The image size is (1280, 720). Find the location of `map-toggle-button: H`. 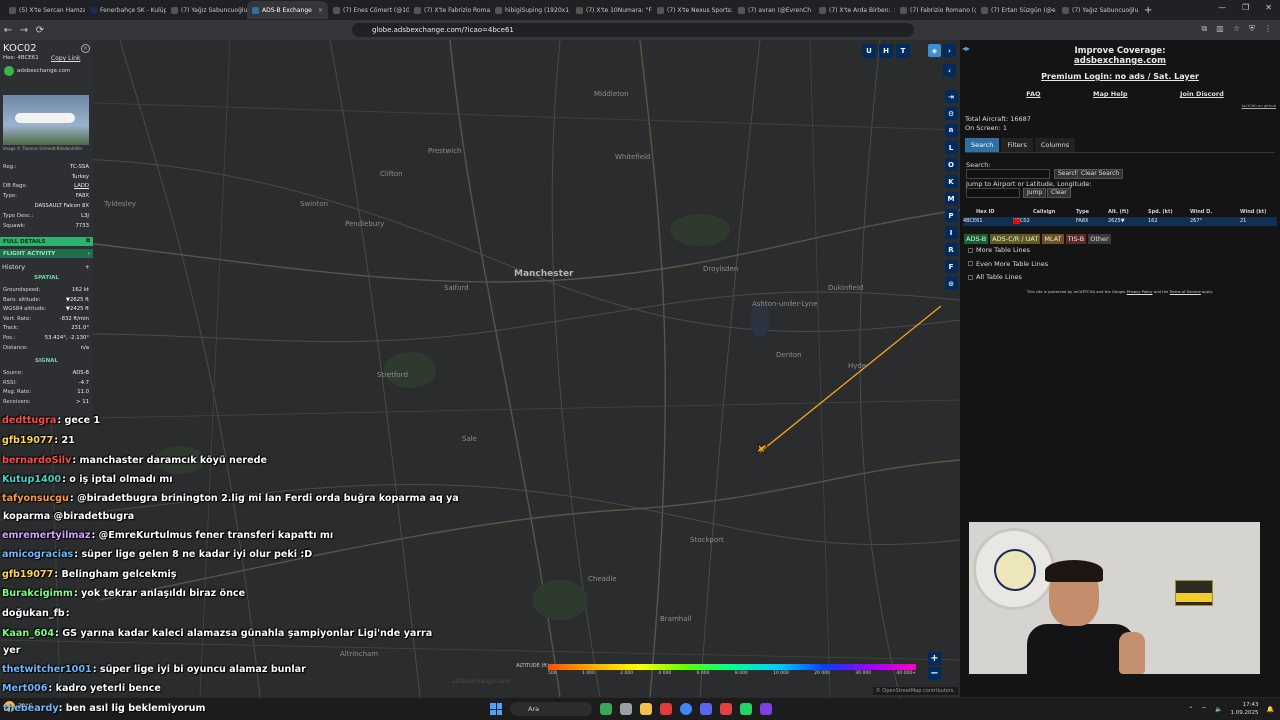

map-toggle-button: H is located at coordinates (886, 51).